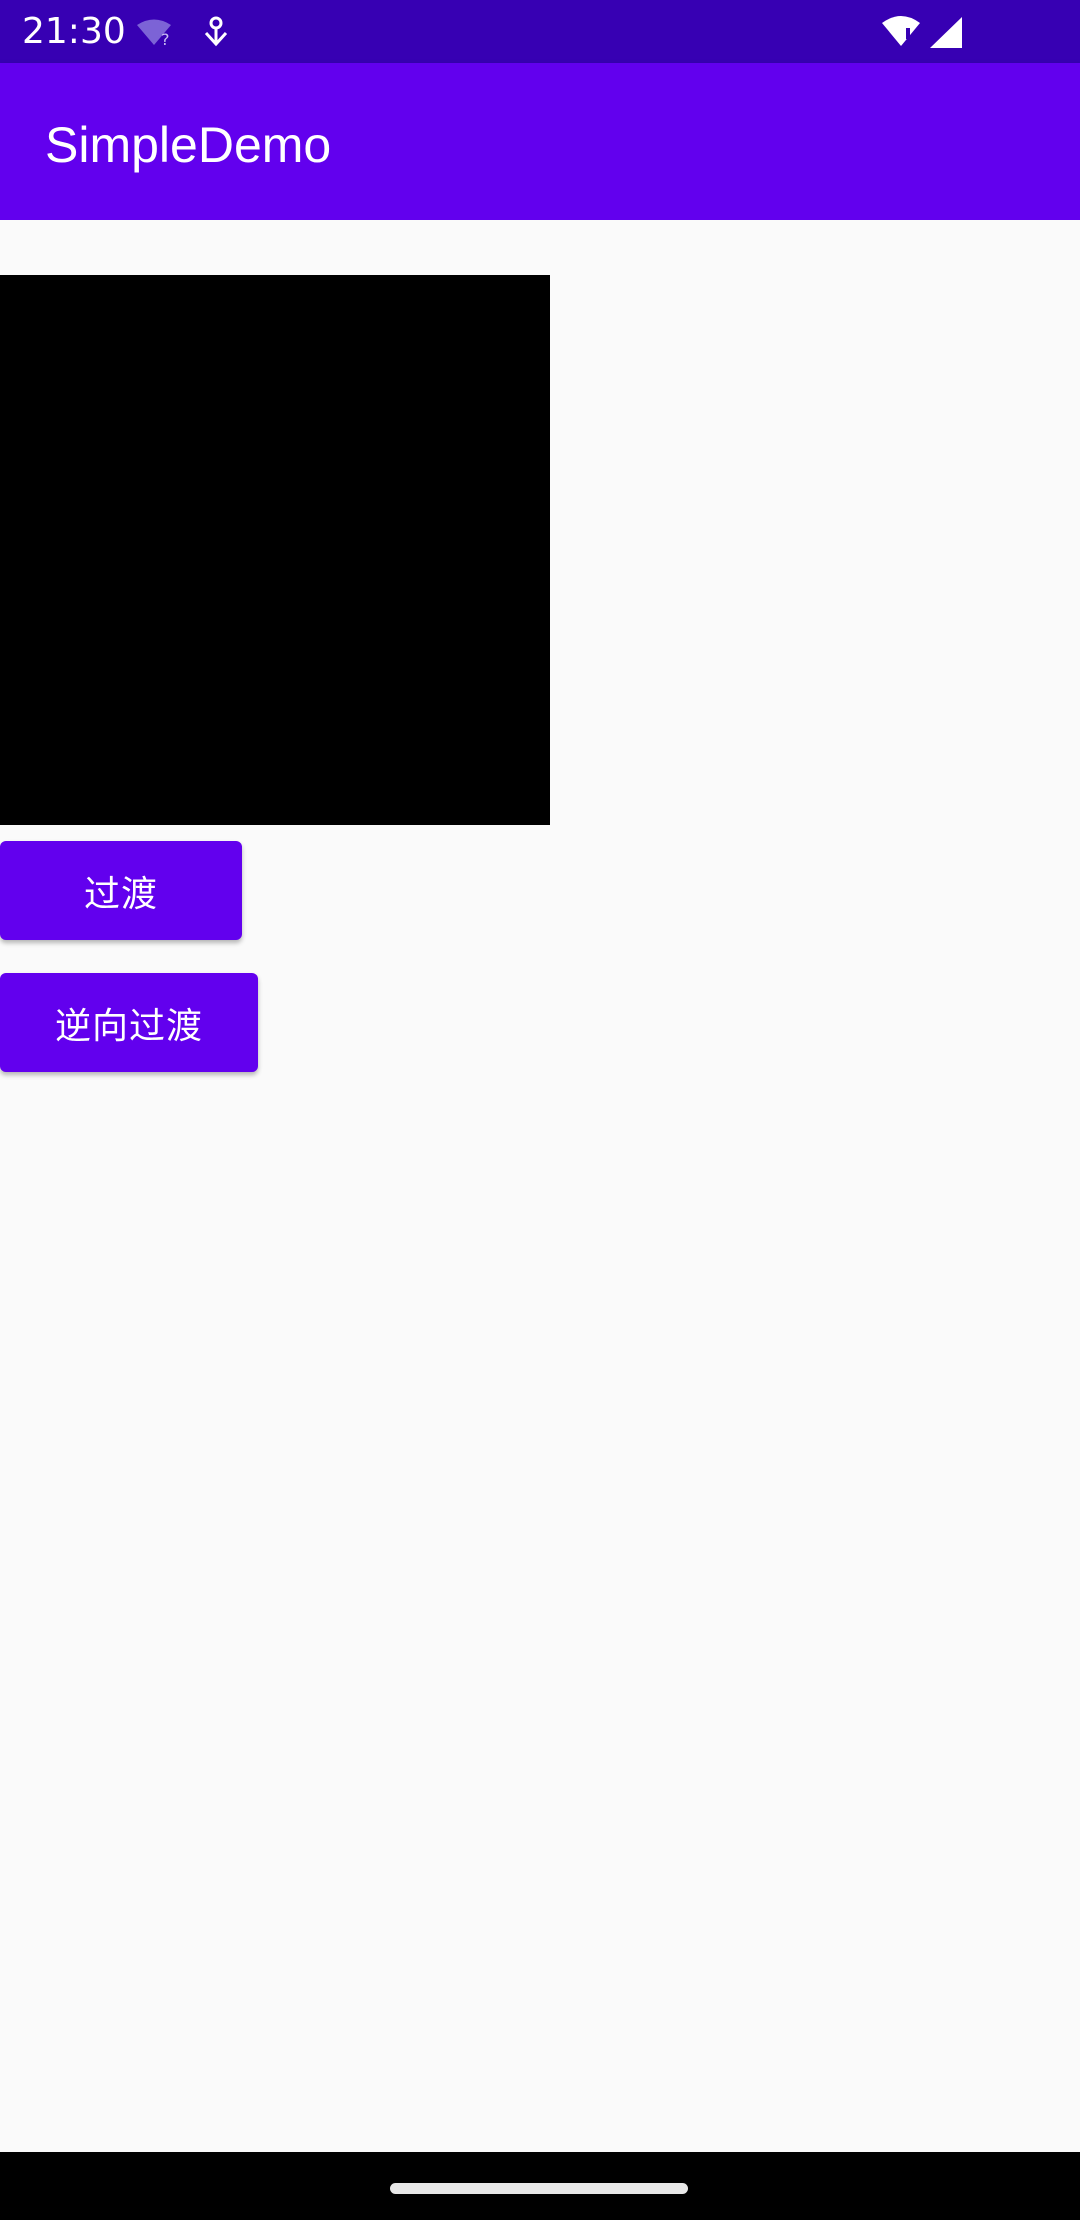 The height and width of the screenshot is (2220, 1080). I want to click on navigation-bar, so click(540, 2186).